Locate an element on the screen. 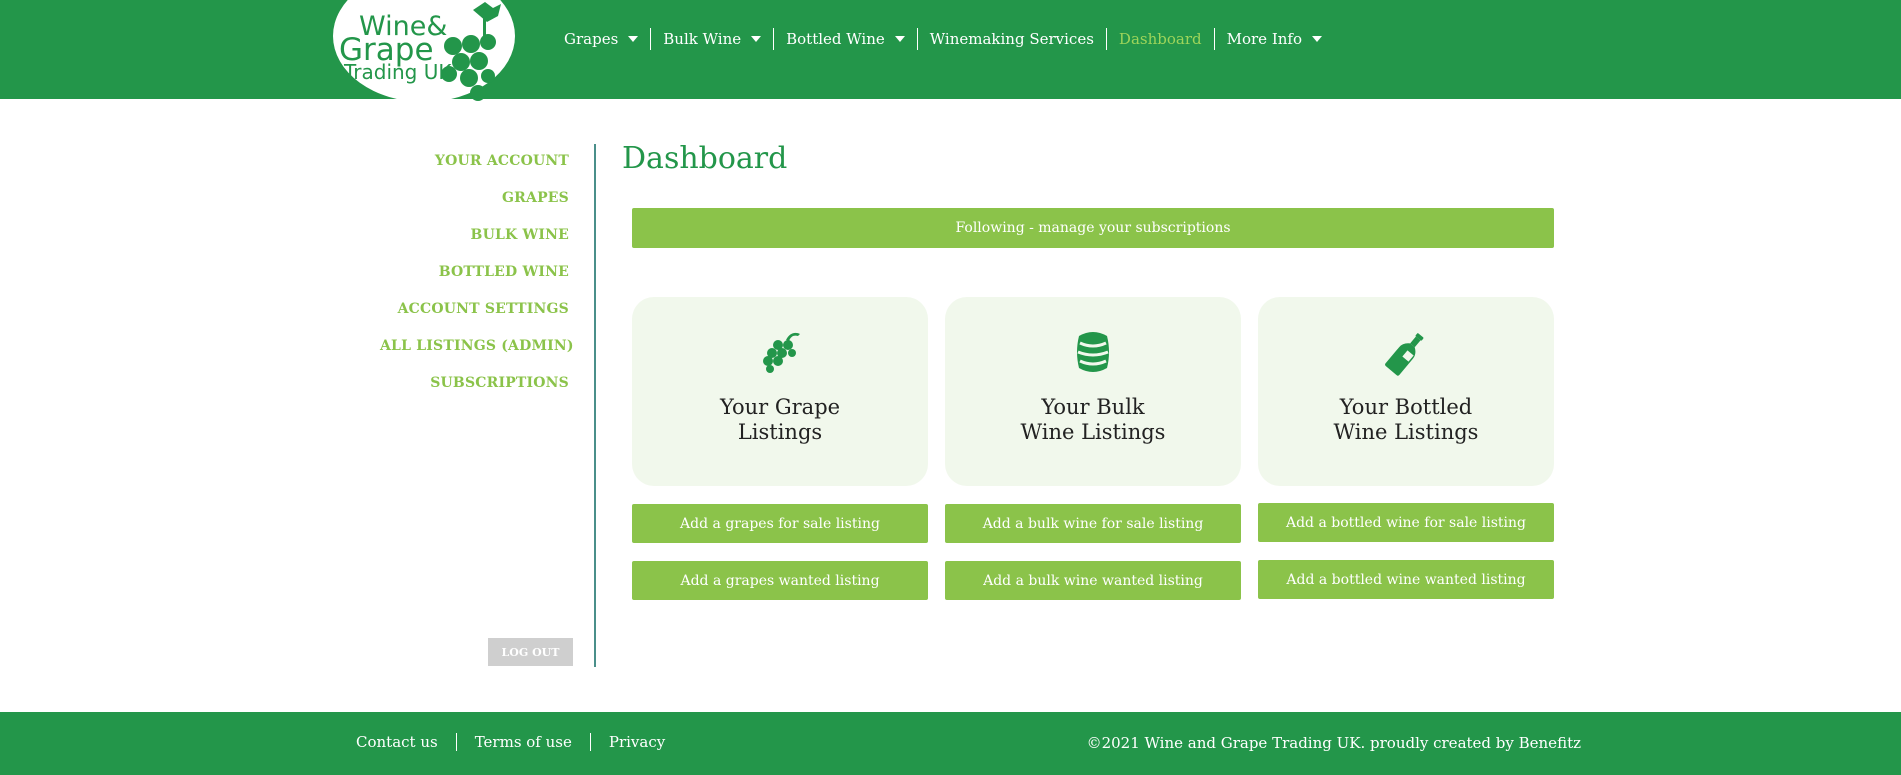 Image resolution: width=1901 pixels, height=775 pixels. barrel-icon is located at coordinates (1093, 352).